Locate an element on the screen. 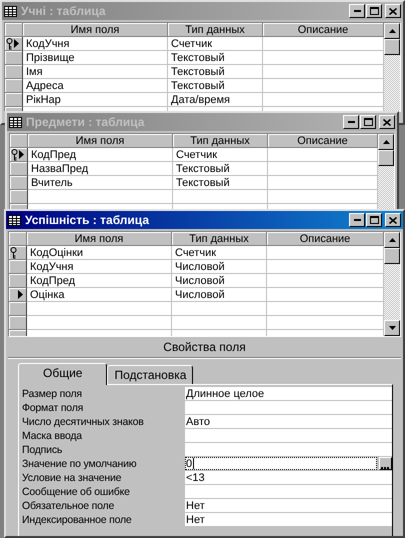 This screenshot has height=538, width=405. build-button is located at coordinates (385, 463).